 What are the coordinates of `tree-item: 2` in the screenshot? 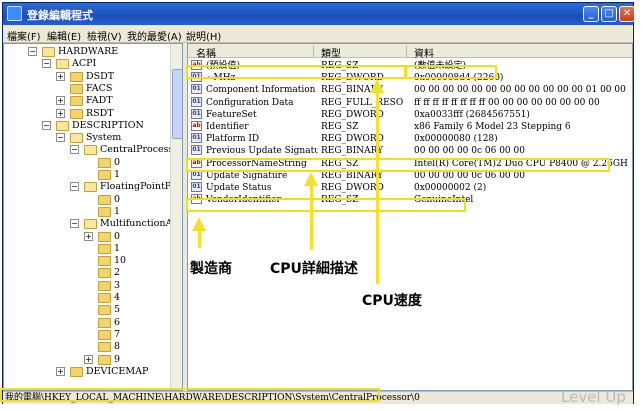 It's located at (87, 273).